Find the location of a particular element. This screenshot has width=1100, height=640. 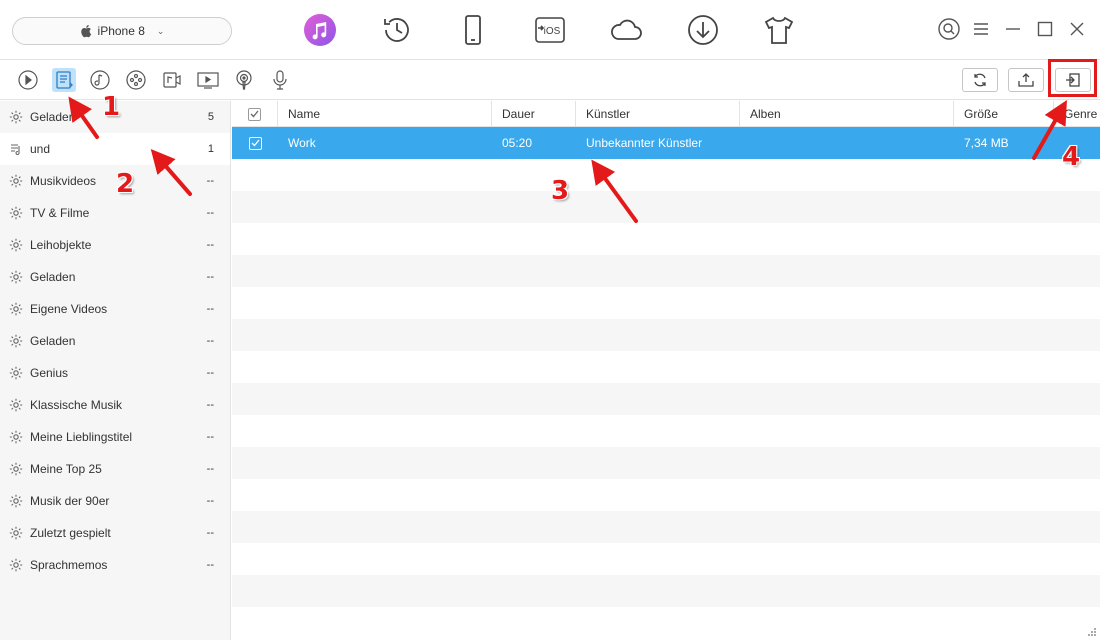

tv-icon is located at coordinates (208, 80).